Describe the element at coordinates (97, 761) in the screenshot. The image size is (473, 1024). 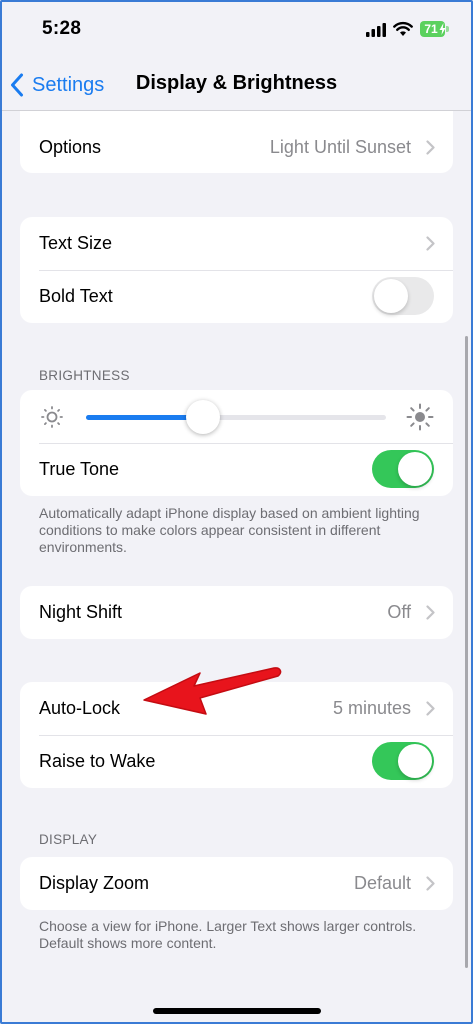
I see `raise-to-wake-label: Raise to Wake` at that location.